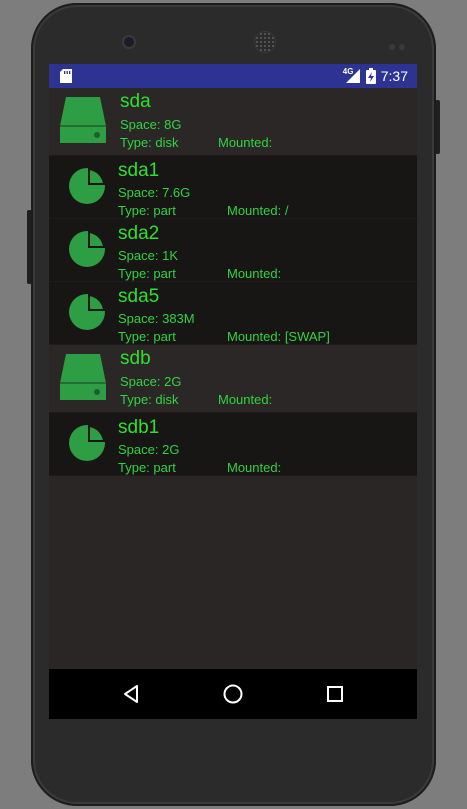 Image resolution: width=467 pixels, height=809 pixels. Describe the element at coordinates (135, 101) in the screenshot. I see `device-name: sda` at that location.